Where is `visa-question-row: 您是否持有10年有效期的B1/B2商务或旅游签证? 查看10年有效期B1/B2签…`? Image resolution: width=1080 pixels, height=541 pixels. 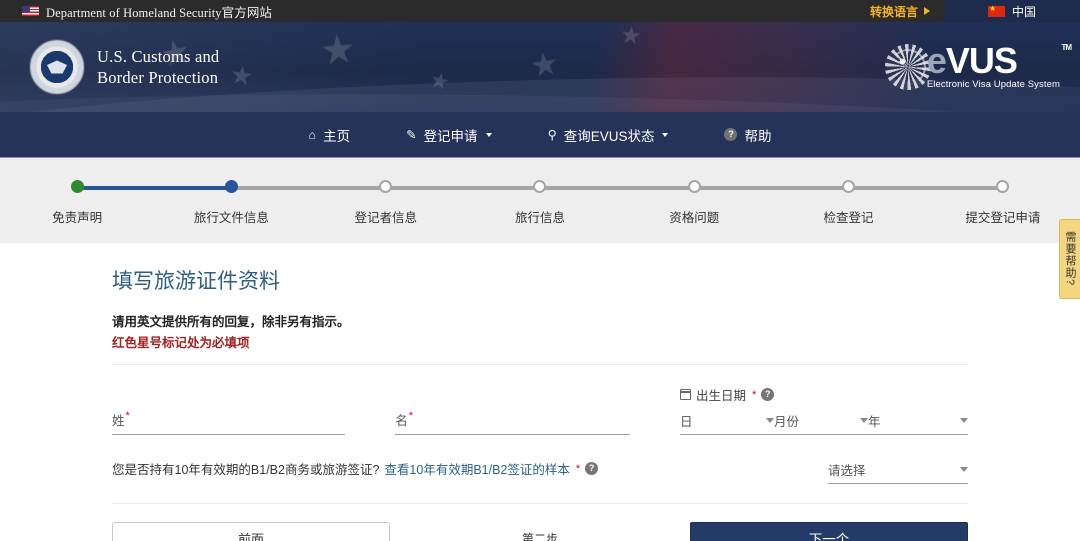 visa-question-row: 您是否持有10年有效期的B1/B2商务或旅游签证? 查看10年有效期B1/B2签… is located at coordinates (540, 471).